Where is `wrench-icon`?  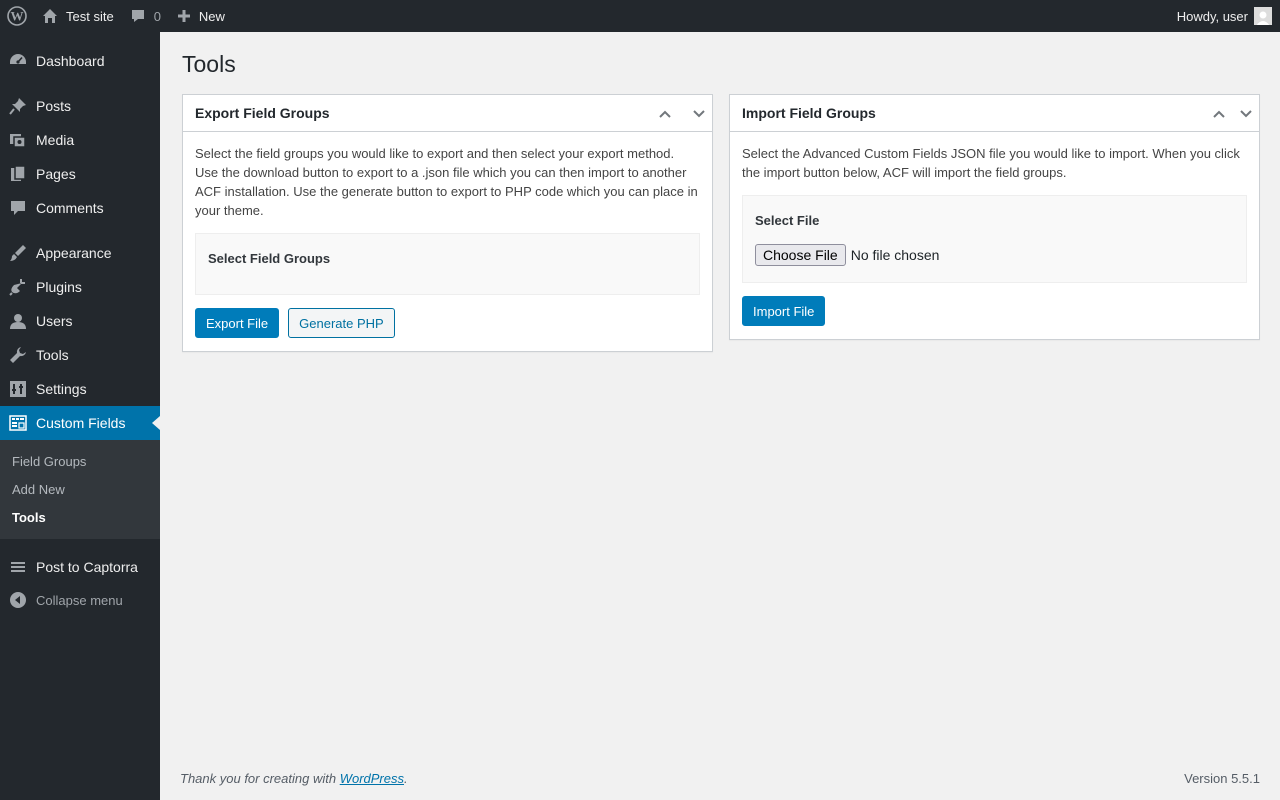
wrench-icon is located at coordinates (18, 355).